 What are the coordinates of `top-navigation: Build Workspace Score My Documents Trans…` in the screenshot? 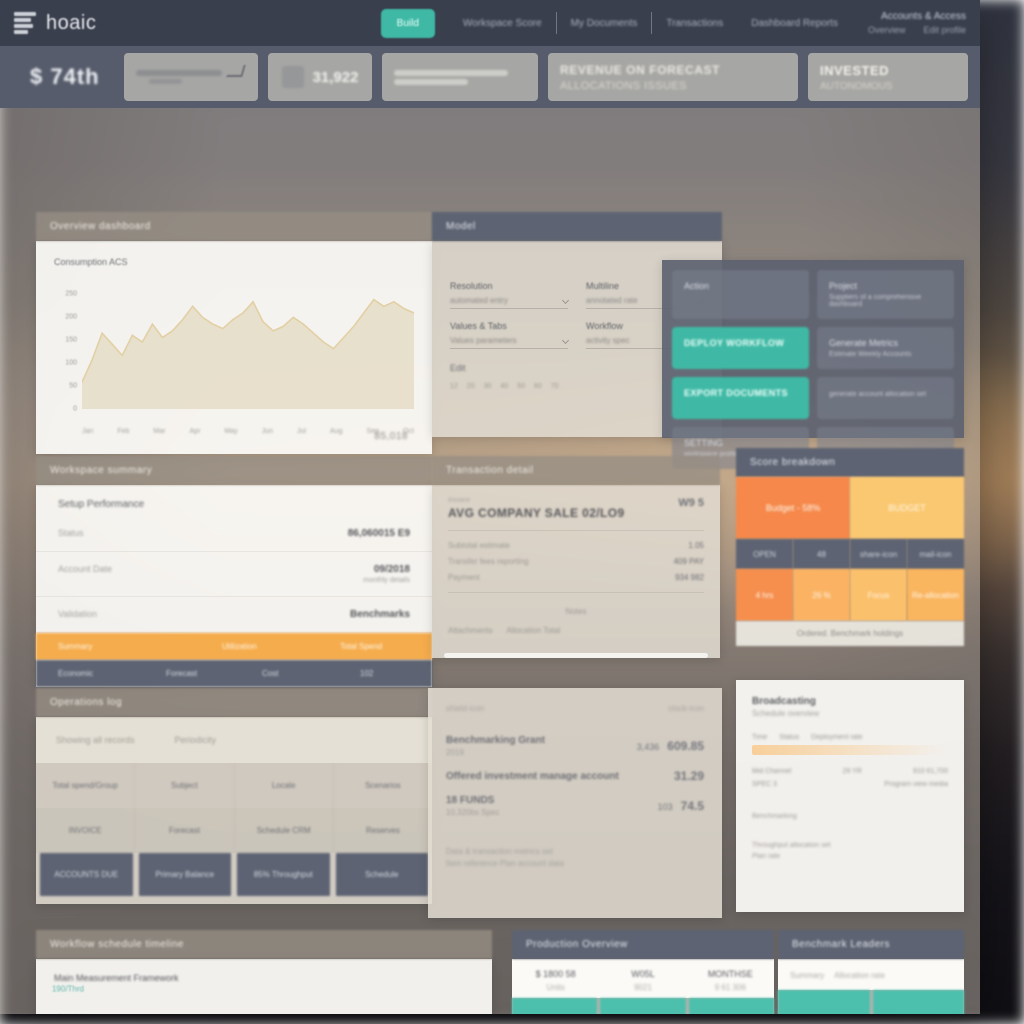 It's located at (673, 23).